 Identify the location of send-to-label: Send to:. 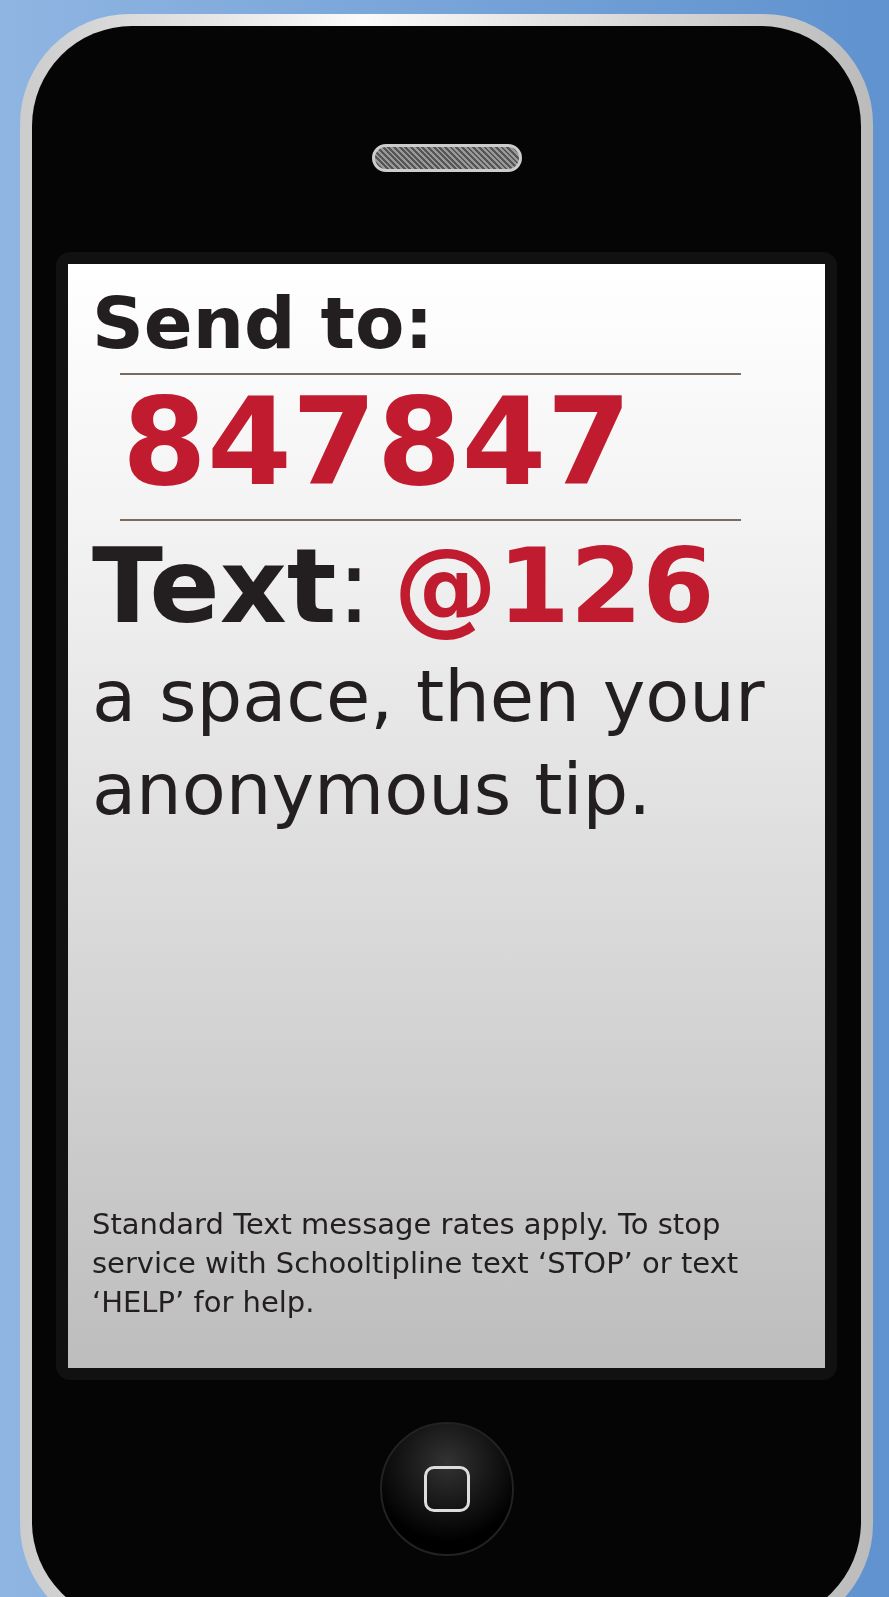
(263, 324).